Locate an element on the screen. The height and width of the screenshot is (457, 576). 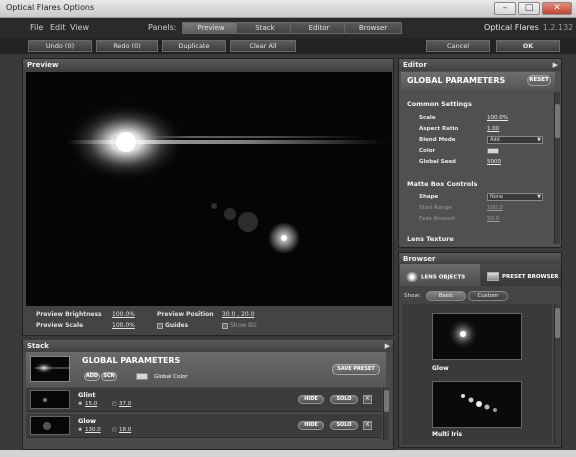
browser-scrollbar is located at coordinates (557, 374).